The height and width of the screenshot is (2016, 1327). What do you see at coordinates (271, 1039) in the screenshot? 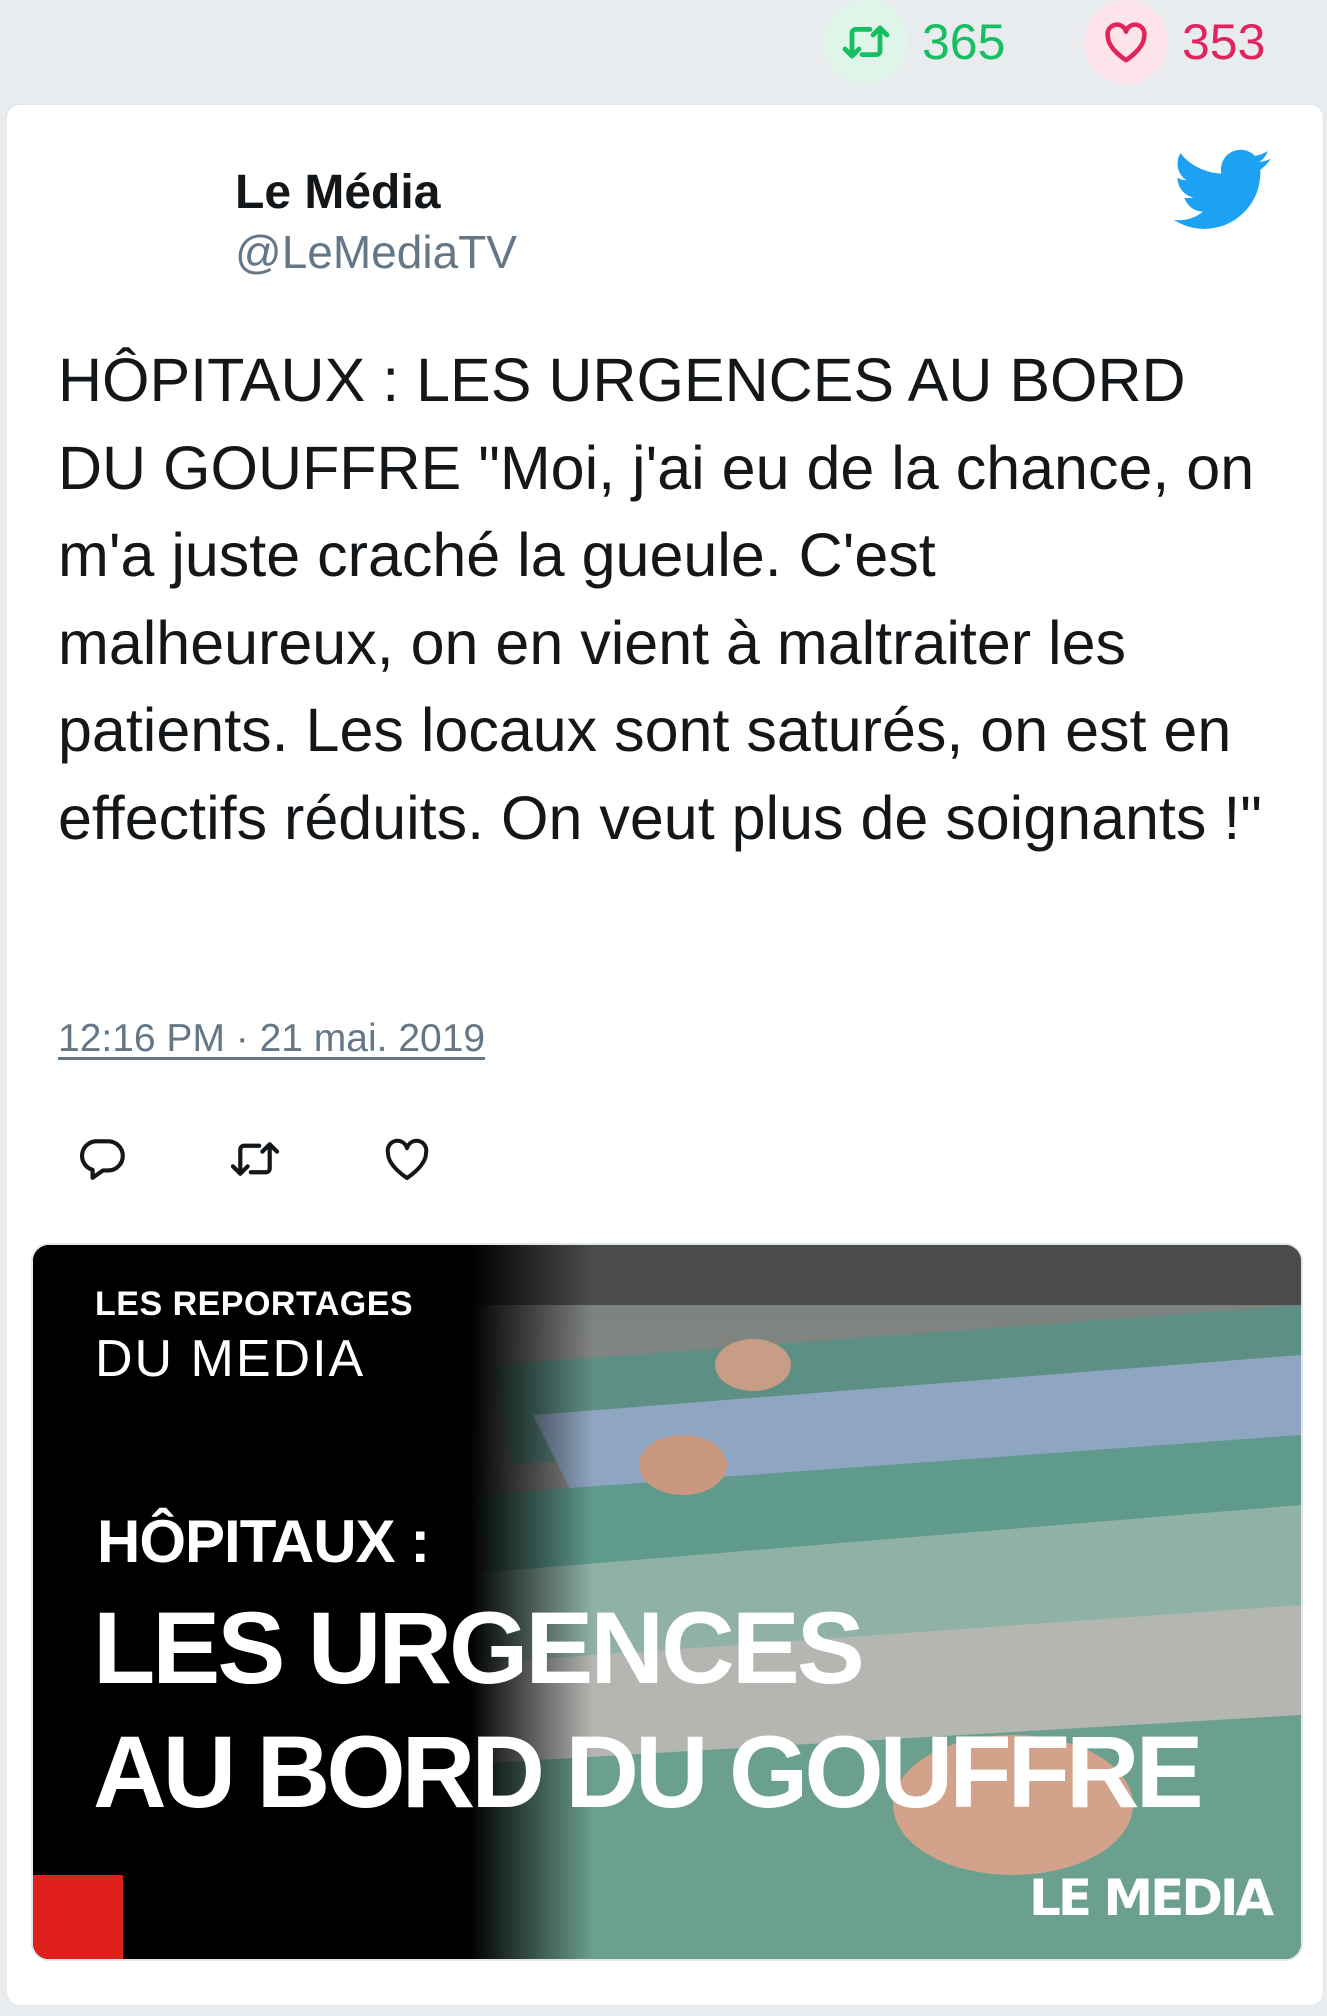
I see `tweet-timestamp: 12:16 PM · 21 mai. 2019` at bounding box center [271, 1039].